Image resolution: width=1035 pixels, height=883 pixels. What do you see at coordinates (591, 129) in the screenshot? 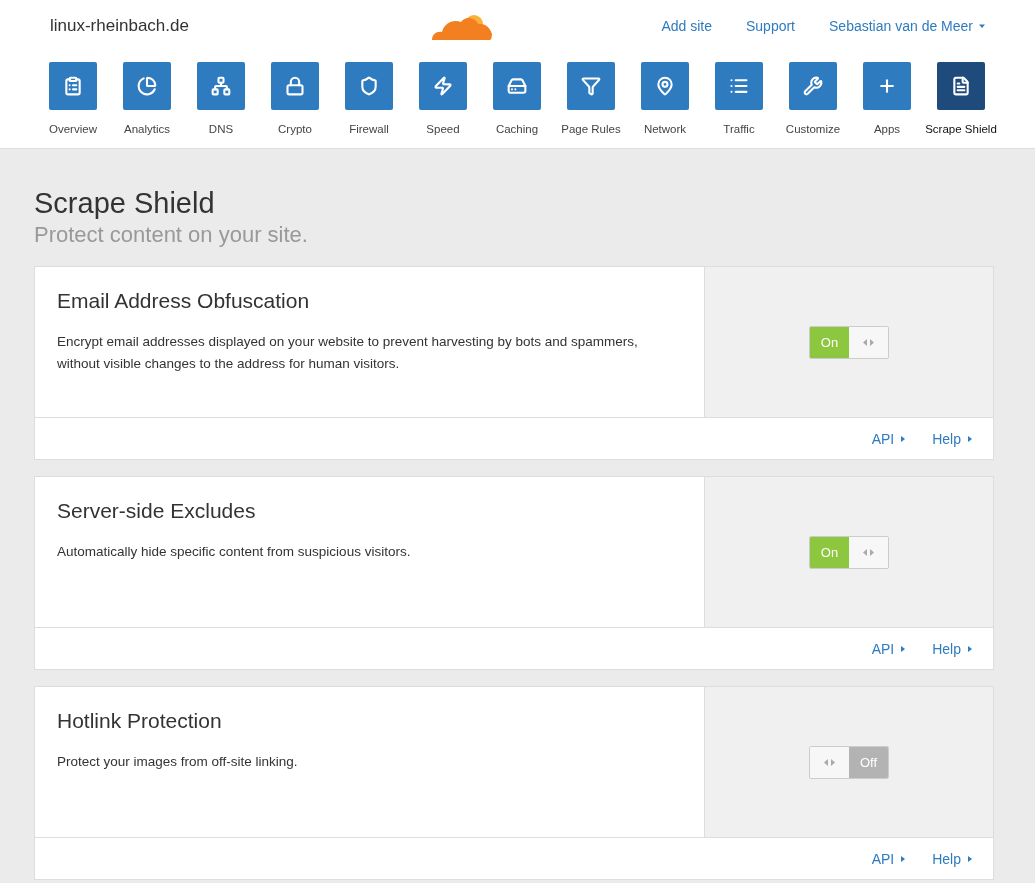
I see `nav-label: Page Rules` at bounding box center [591, 129].